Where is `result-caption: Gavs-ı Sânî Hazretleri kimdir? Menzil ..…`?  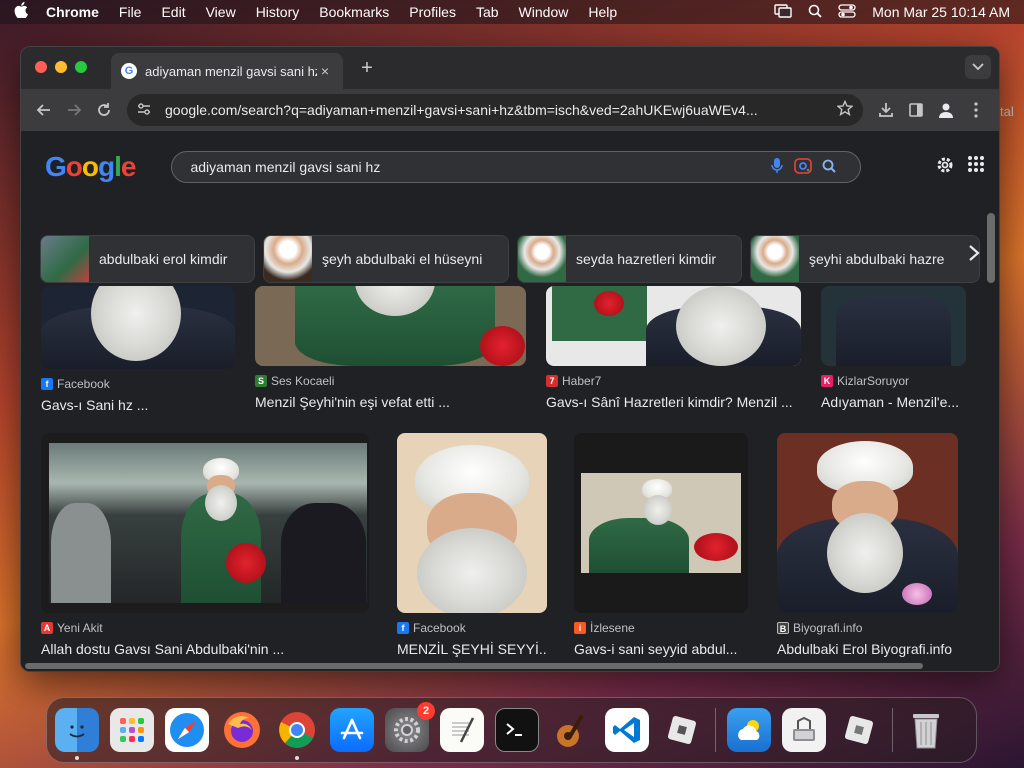 result-caption: Gavs-ı Sânî Hazretleri kimdir? Menzil ..… is located at coordinates (673, 402).